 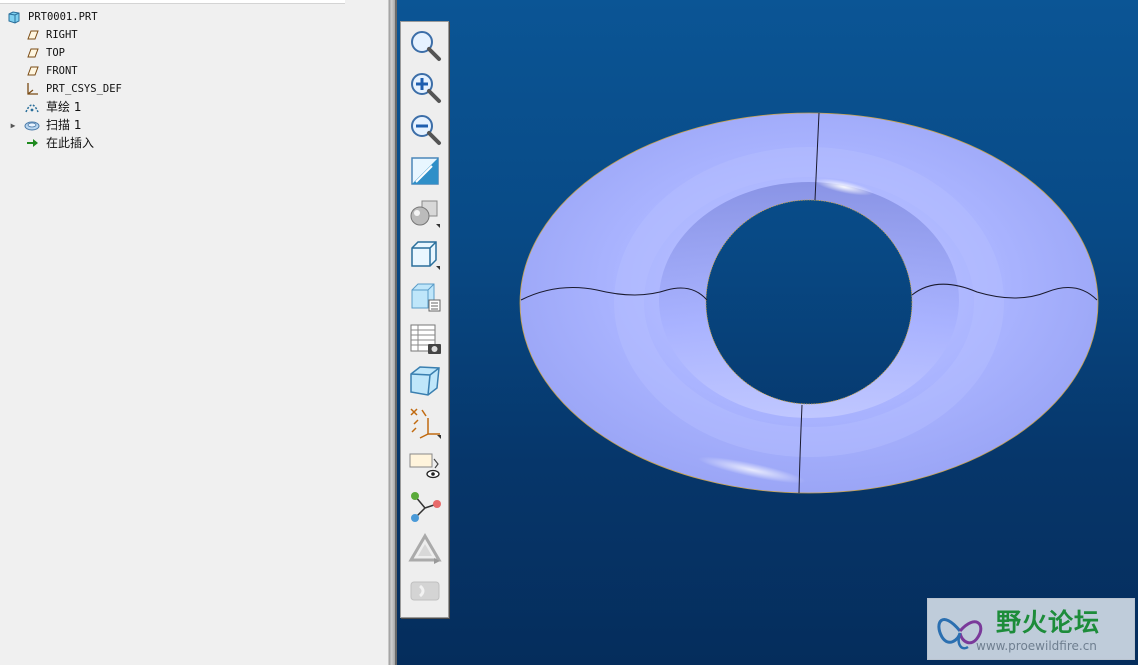 What do you see at coordinates (14, 17) in the screenshot?
I see `part-icon` at bounding box center [14, 17].